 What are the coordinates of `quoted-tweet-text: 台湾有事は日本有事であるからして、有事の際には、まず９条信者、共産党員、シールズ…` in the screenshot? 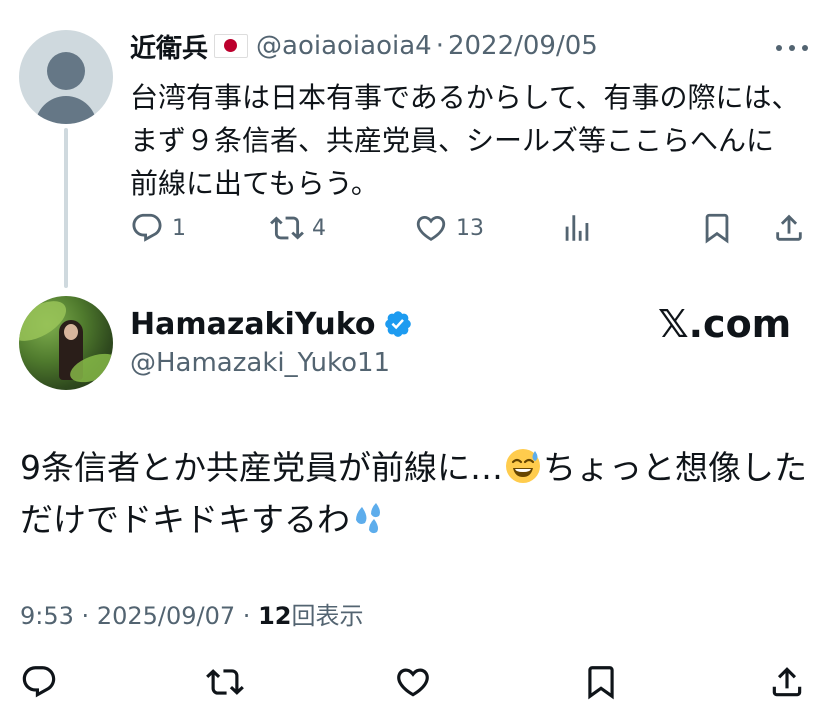 It's located at (465, 140).